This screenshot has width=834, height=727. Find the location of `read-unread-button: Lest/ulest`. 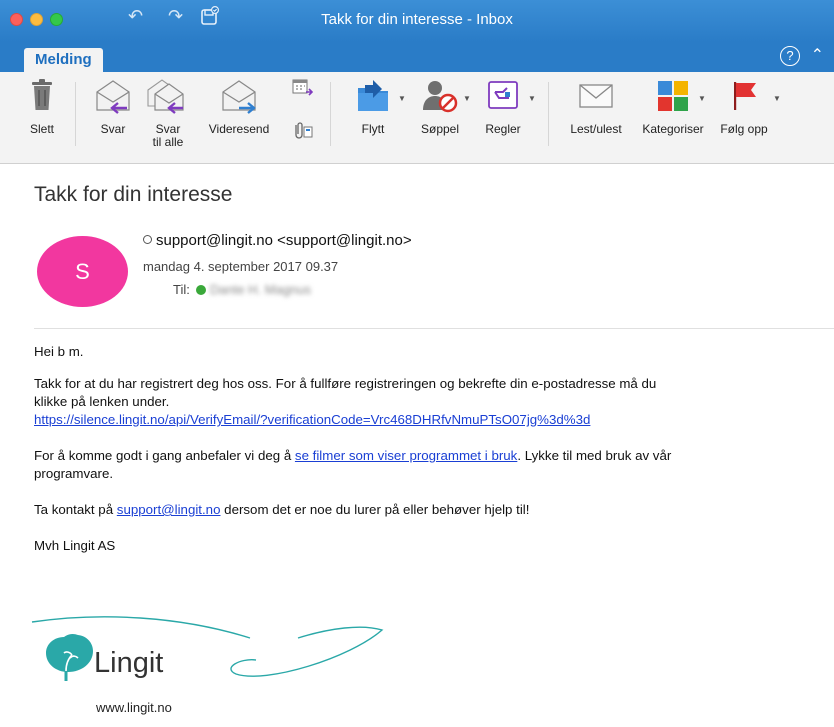

read-unread-button: Lest/ulest is located at coordinates (596, 107).